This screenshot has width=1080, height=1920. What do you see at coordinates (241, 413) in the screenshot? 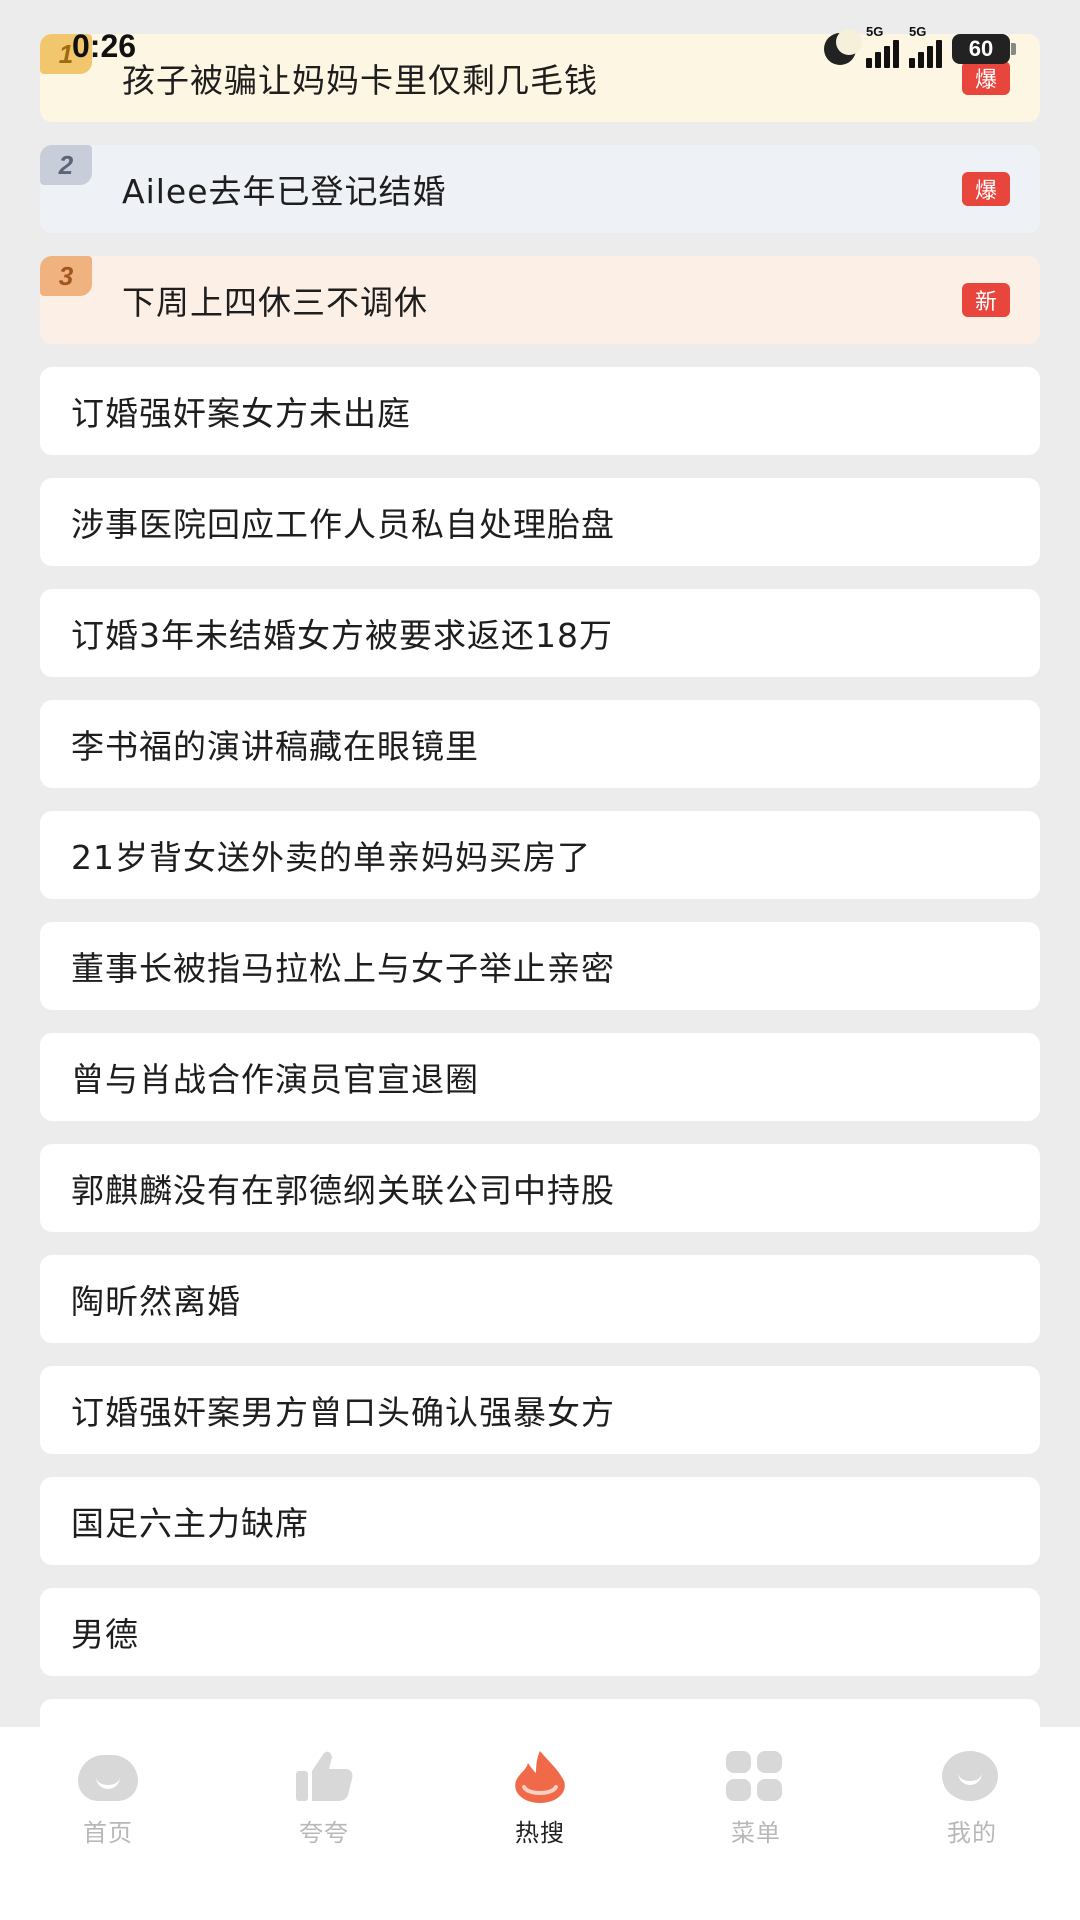
I see `hot-item-title: 订婚强奸案女方未出庭` at bounding box center [241, 413].